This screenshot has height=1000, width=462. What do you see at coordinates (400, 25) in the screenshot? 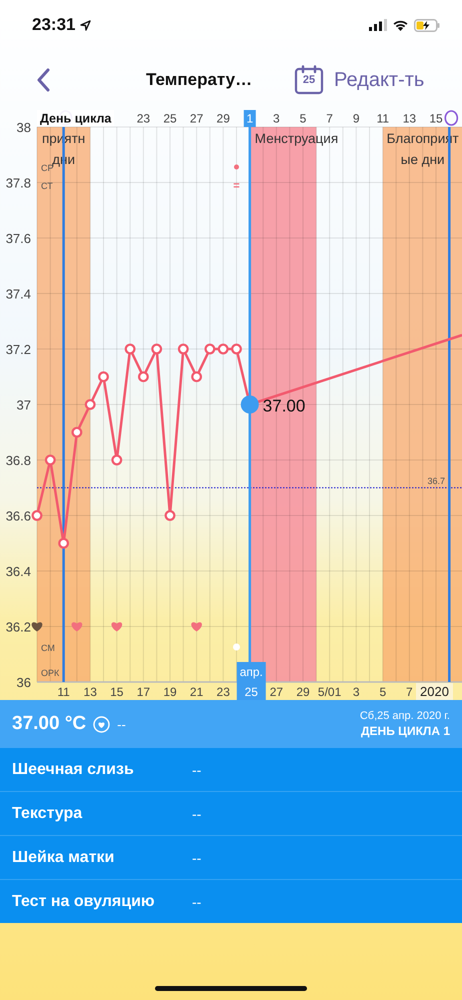
I see `wifi-icon` at bounding box center [400, 25].